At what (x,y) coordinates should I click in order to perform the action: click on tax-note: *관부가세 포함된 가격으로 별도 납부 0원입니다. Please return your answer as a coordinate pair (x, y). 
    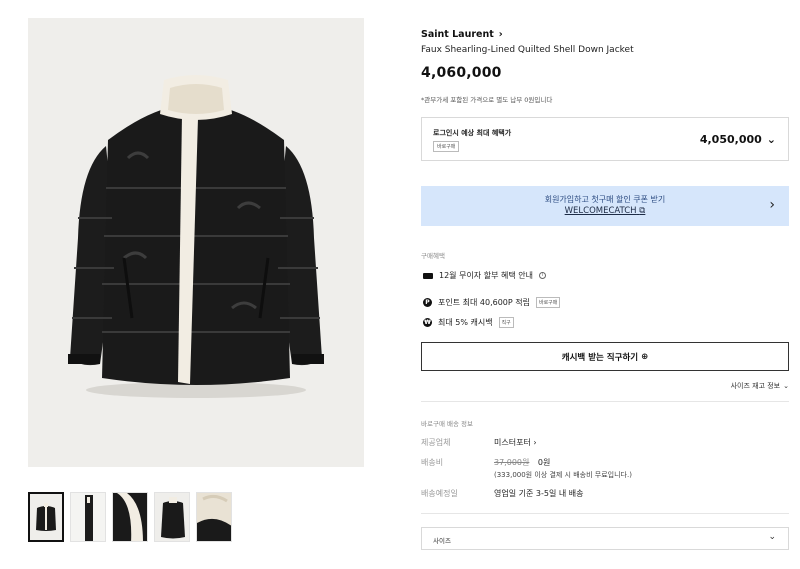
    Looking at the image, I should click on (487, 100).